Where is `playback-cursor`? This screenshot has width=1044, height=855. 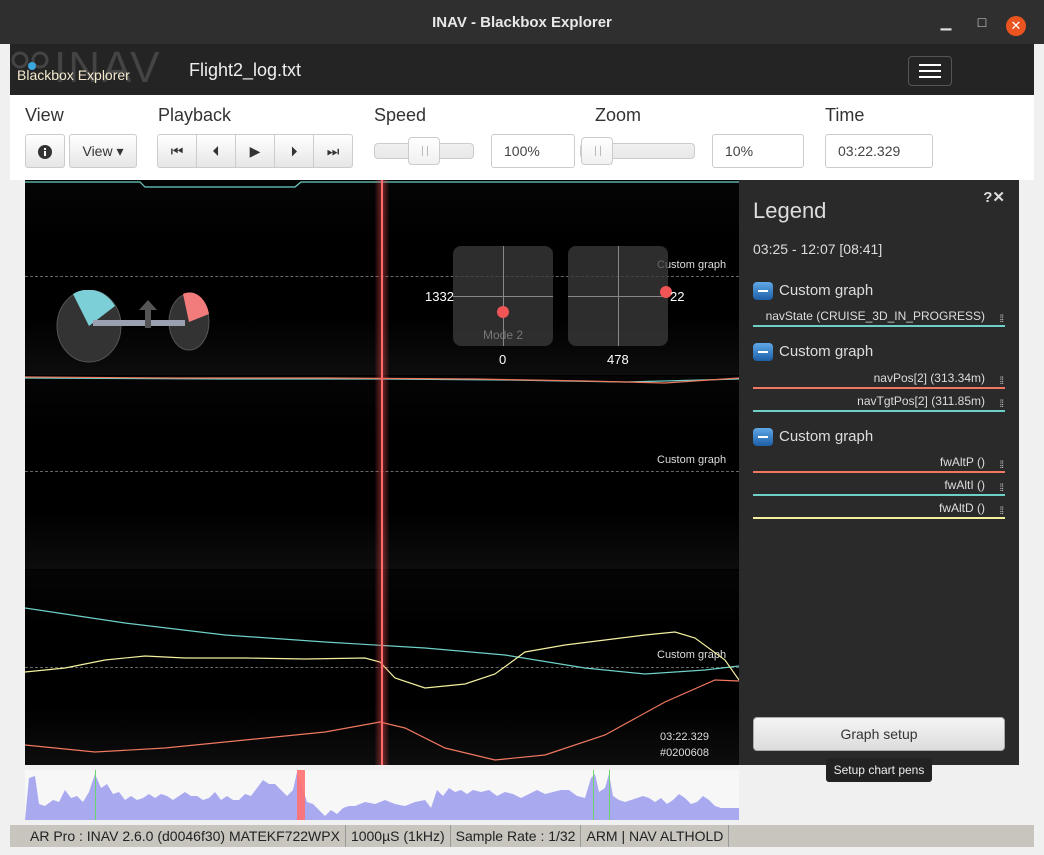
playback-cursor is located at coordinates (382, 472).